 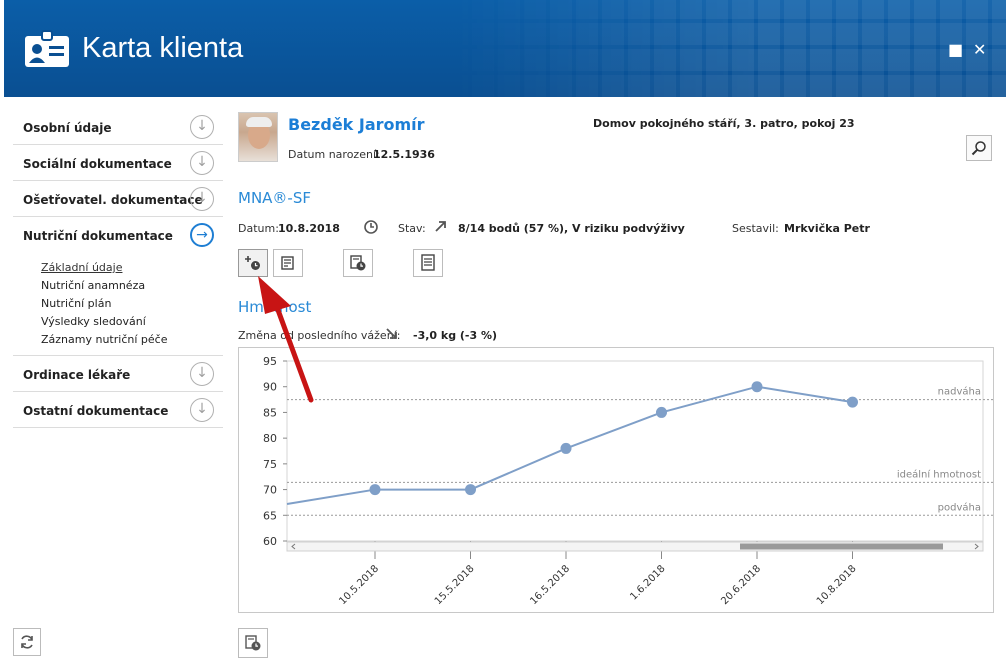 I want to click on sidebar-section-label: Ošetřovatel. dokumentace, so click(x=113, y=200).